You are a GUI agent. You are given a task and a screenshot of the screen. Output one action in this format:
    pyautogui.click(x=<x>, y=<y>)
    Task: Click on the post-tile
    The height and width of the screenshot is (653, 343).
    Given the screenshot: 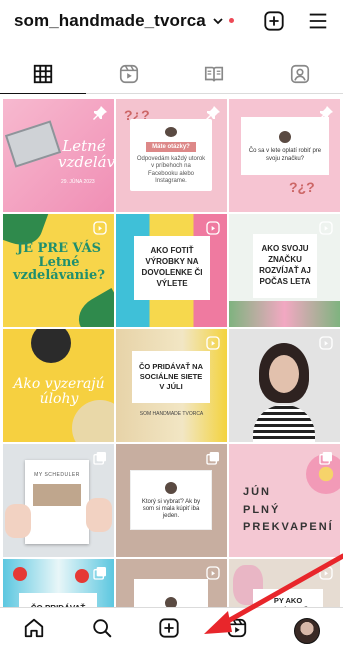 What is the action you would take?
    pyautogui.click(x=284, y=385)
    